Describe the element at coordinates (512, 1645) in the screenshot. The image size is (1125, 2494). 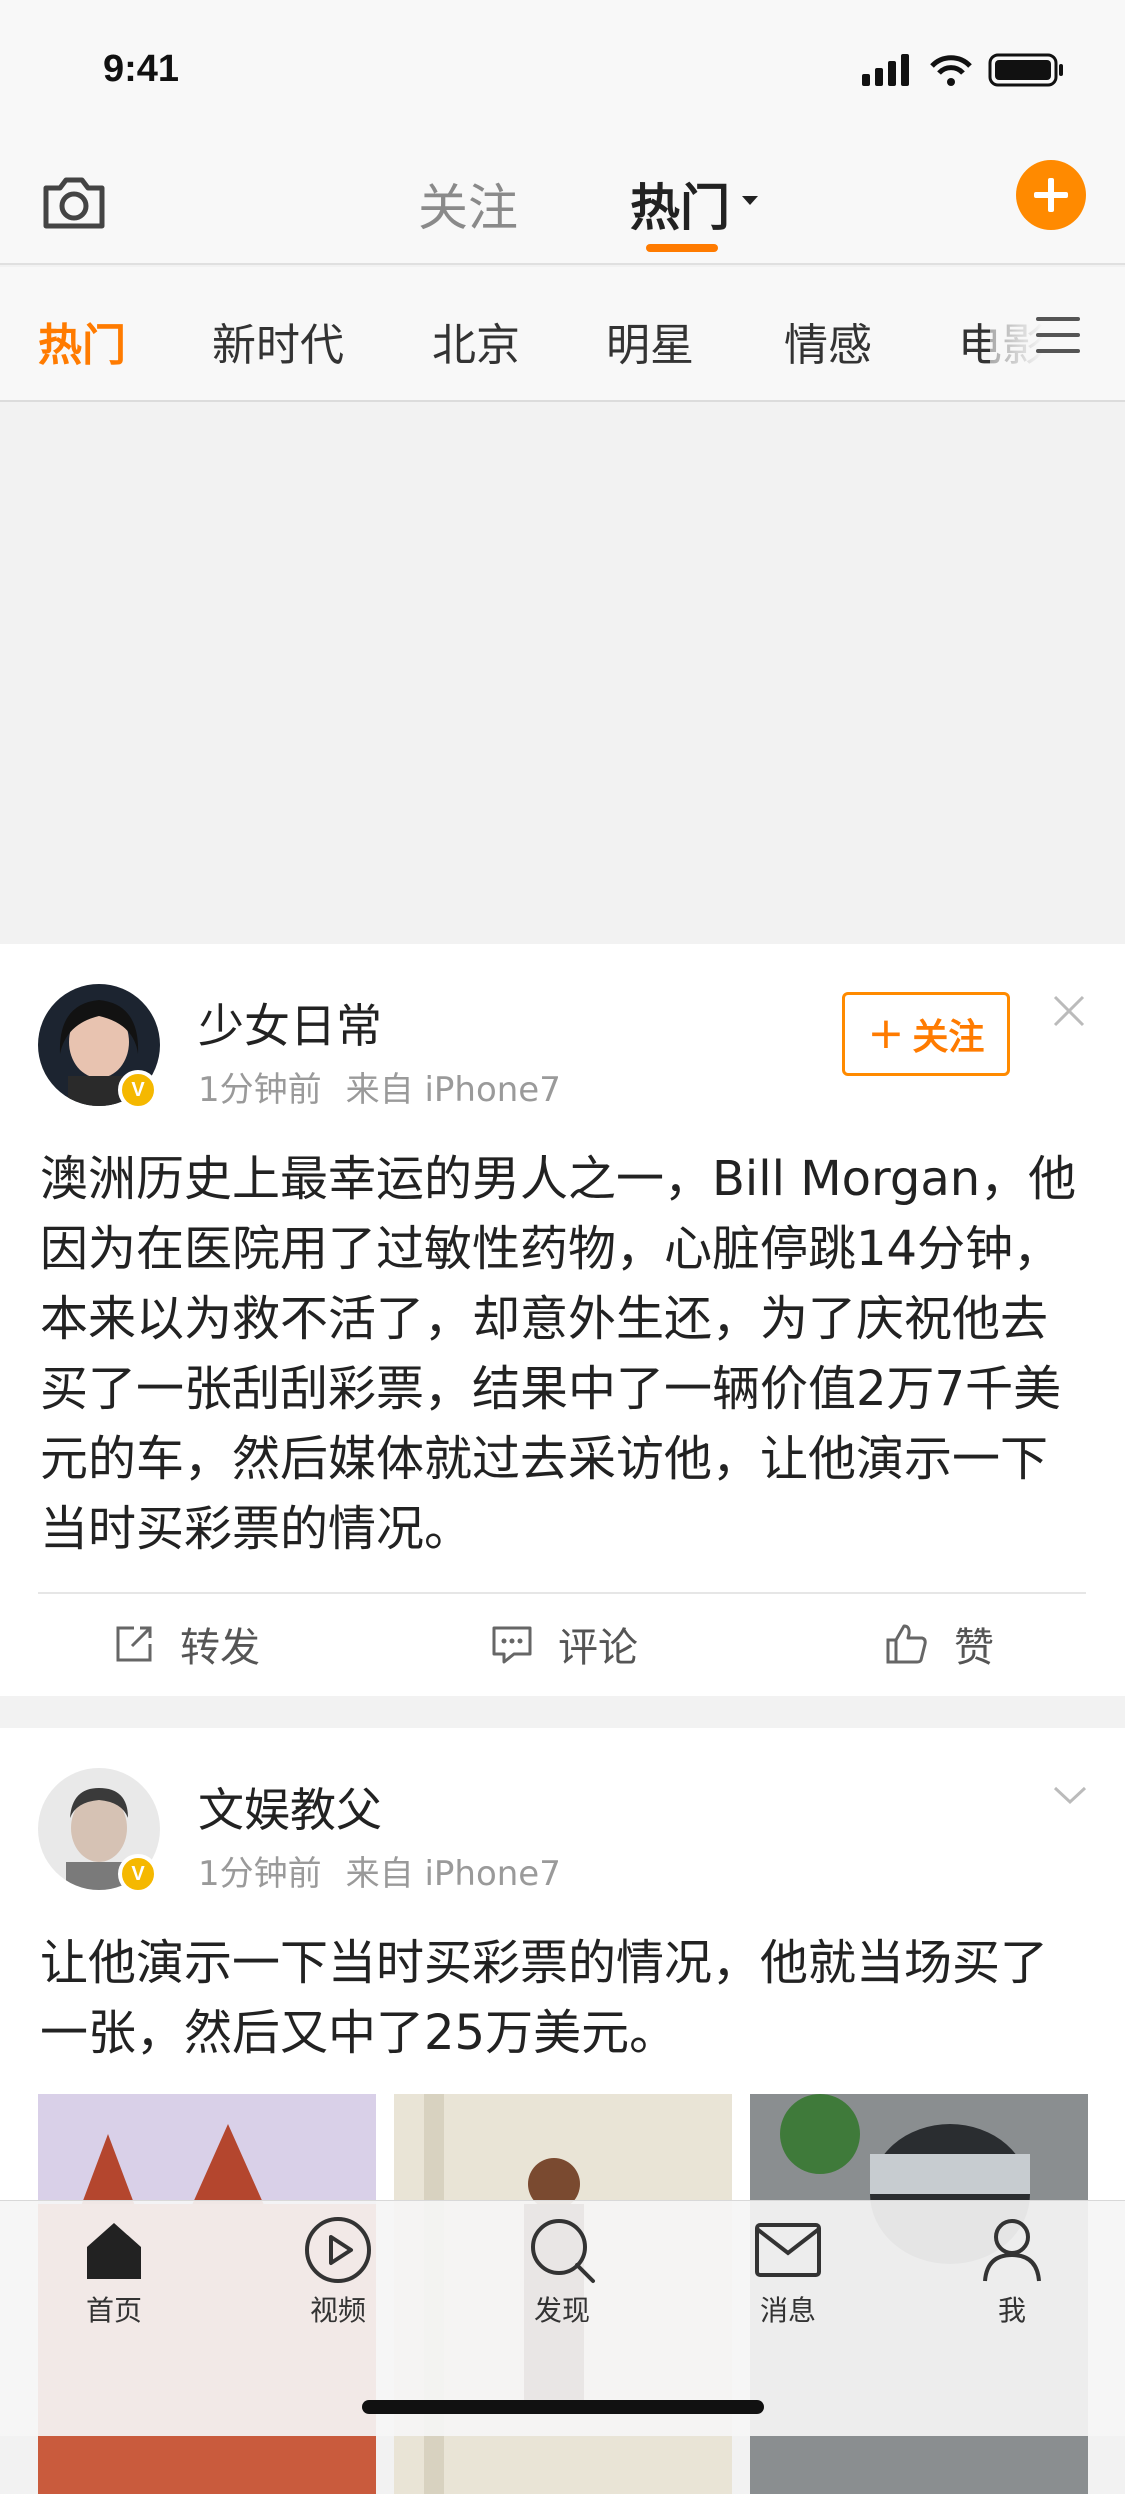
I see `comment-icon` at that location.